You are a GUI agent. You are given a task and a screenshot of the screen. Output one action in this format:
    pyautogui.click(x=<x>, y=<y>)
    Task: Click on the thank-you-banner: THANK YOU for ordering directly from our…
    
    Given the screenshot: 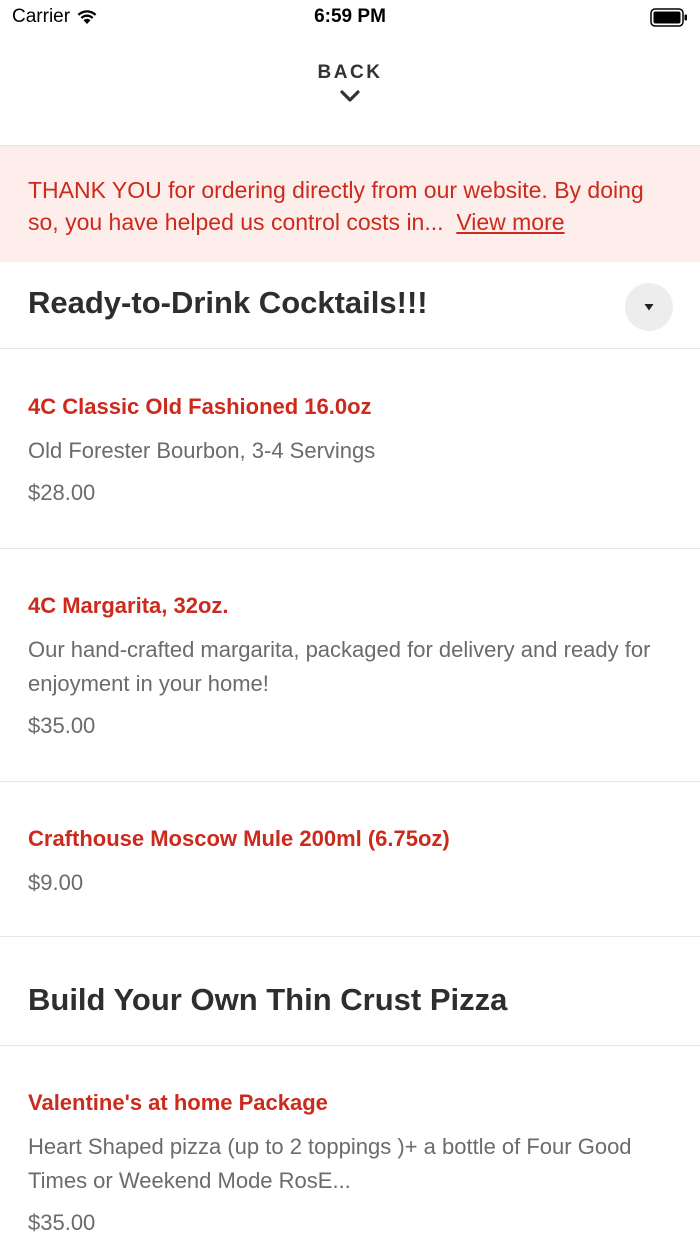 What is the action you would take?
    pyautogui.click(x=350, y=204)
    